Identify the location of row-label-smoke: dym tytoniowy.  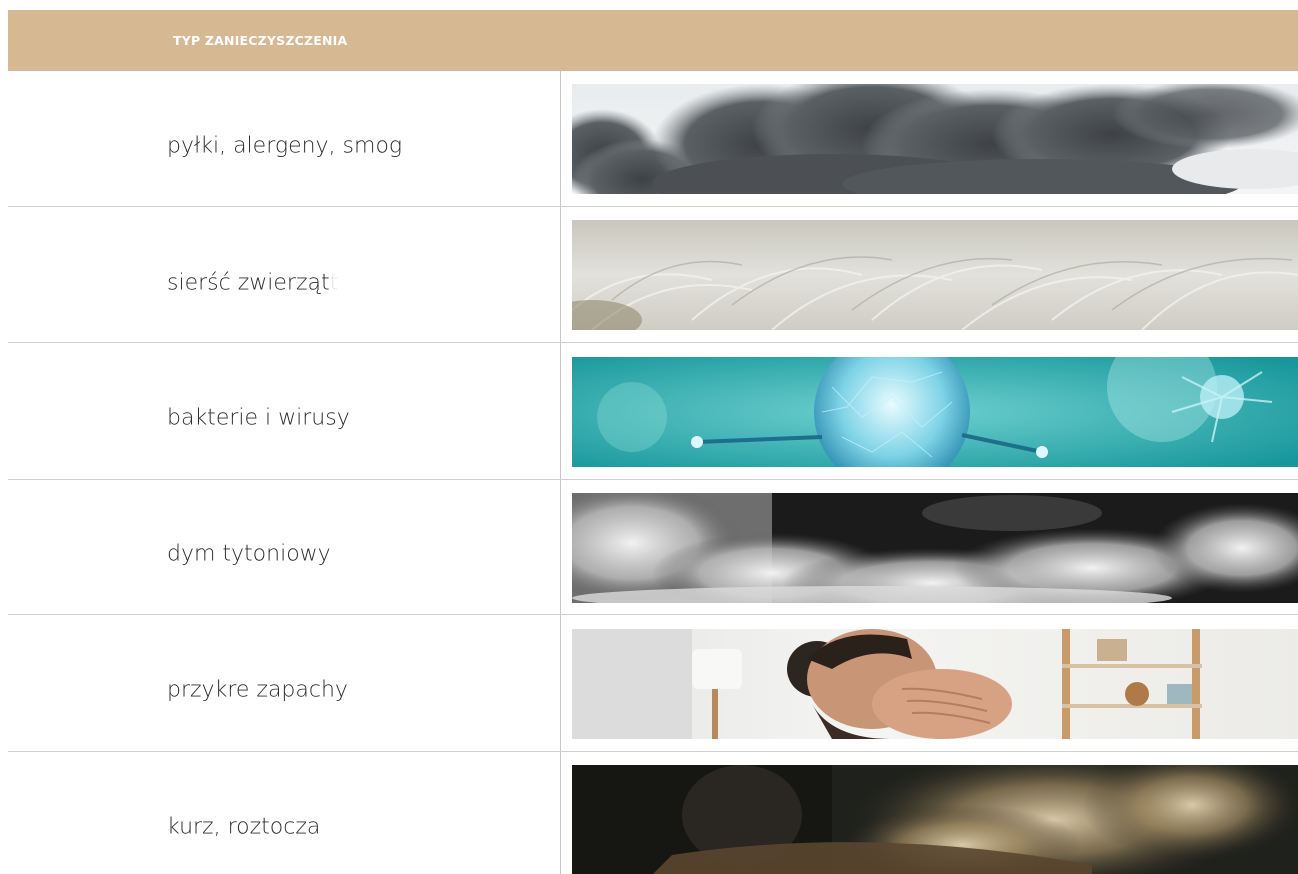
(249, 554).